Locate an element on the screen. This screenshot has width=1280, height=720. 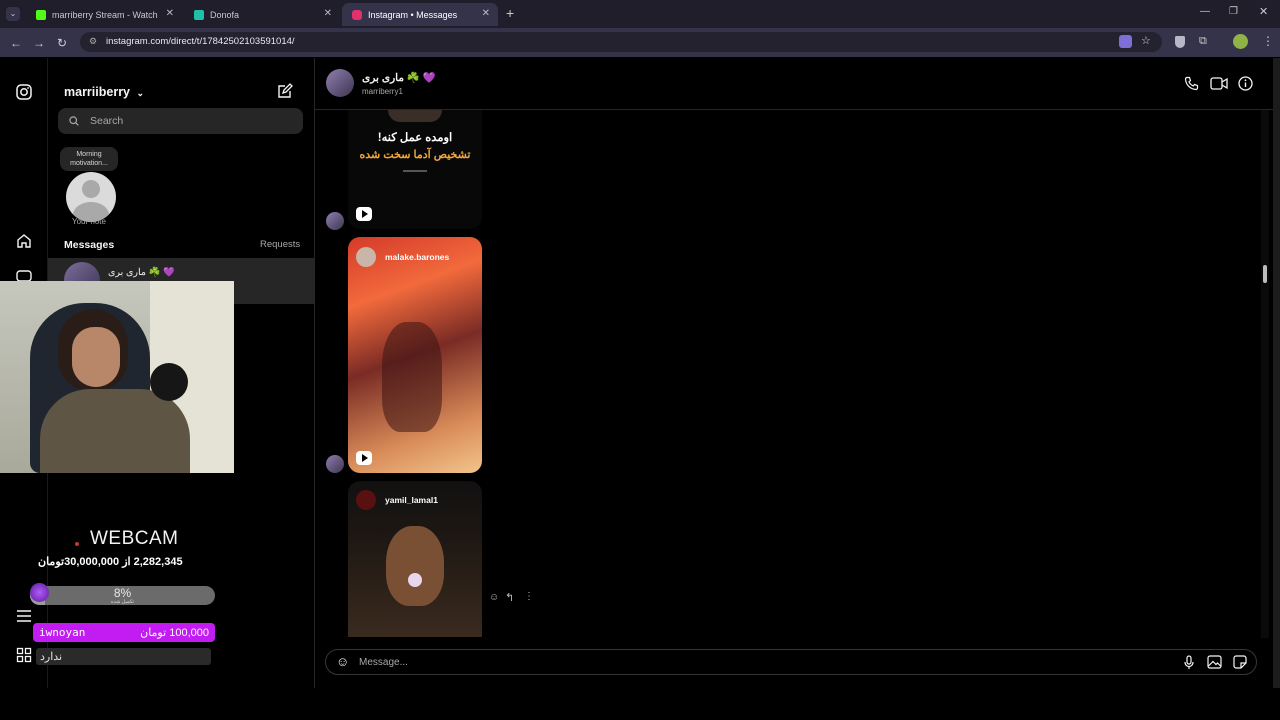
sticker-icon is located at coordinates (1240, 662).